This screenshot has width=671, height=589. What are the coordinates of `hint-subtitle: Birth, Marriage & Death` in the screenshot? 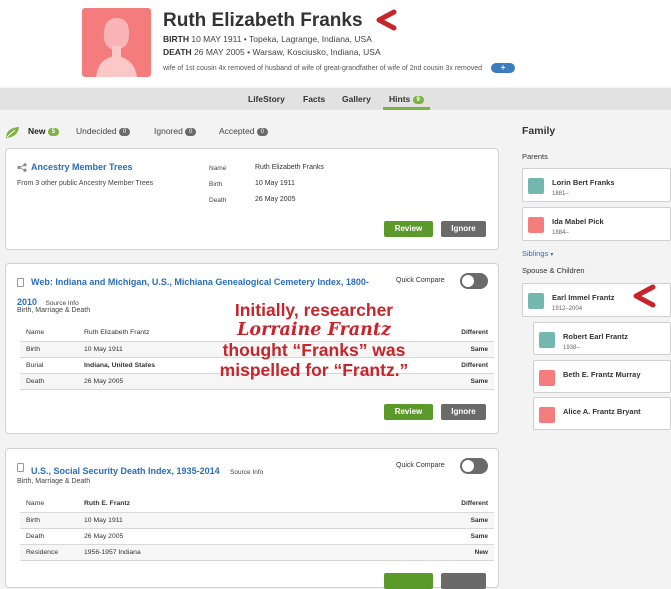 It's located at (54, 481).